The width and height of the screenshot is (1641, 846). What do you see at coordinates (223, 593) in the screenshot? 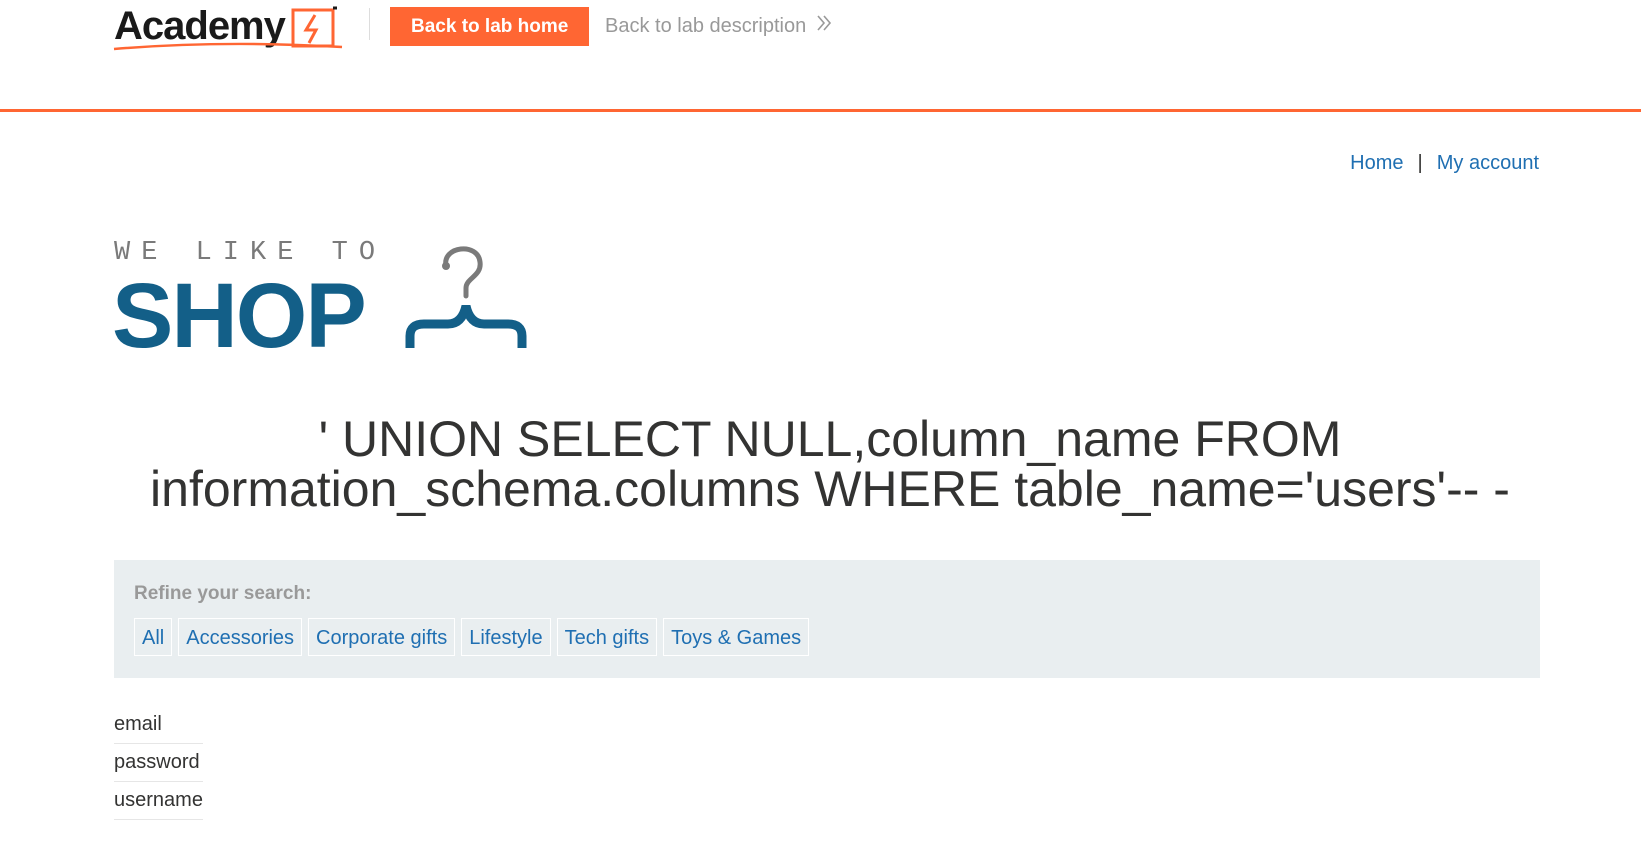
I see `filter-label: Refine your search:` at bounding box center [223, 593].